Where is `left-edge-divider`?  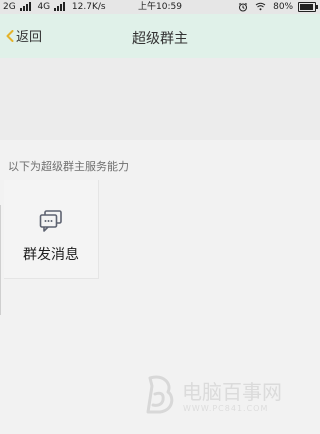 left-edge-divider is located at coordinates (0, 260).